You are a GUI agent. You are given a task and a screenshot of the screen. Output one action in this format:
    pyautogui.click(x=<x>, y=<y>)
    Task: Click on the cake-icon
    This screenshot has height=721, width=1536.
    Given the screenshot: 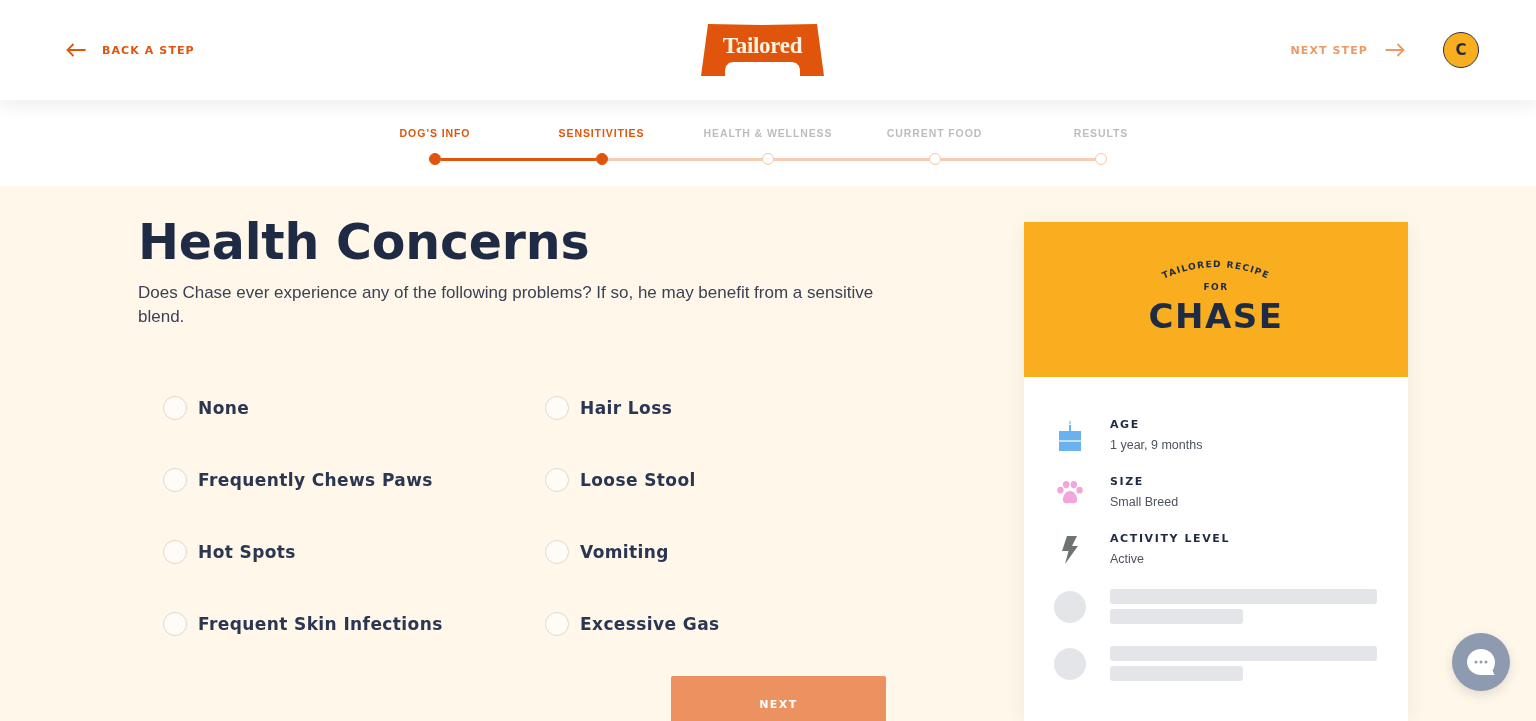 What is the action you would take?
    pyautogui.click(x=1070, y=435)
    